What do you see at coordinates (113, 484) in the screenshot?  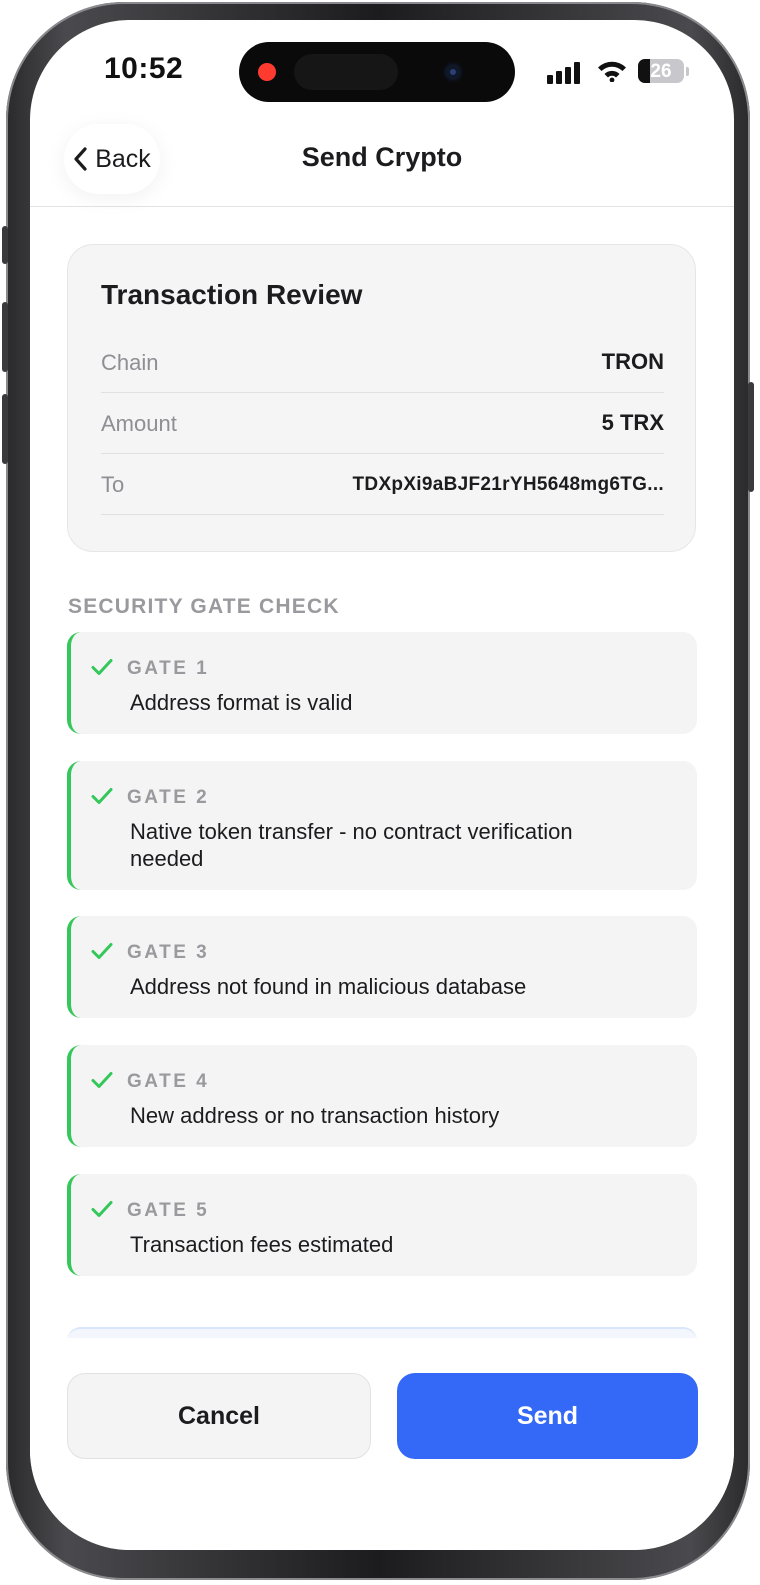 I see `recipient-label: To` at bounding box center [113, 484].